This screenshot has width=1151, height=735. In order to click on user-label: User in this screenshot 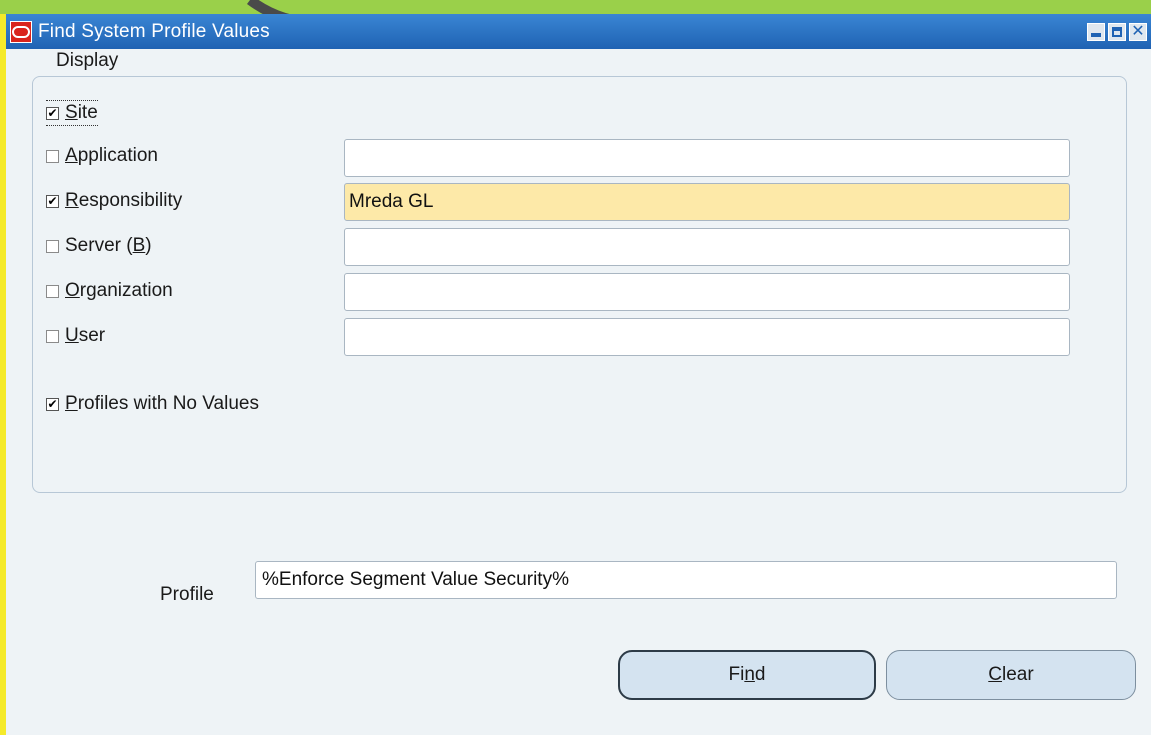, I will do `click(85, 335)`.